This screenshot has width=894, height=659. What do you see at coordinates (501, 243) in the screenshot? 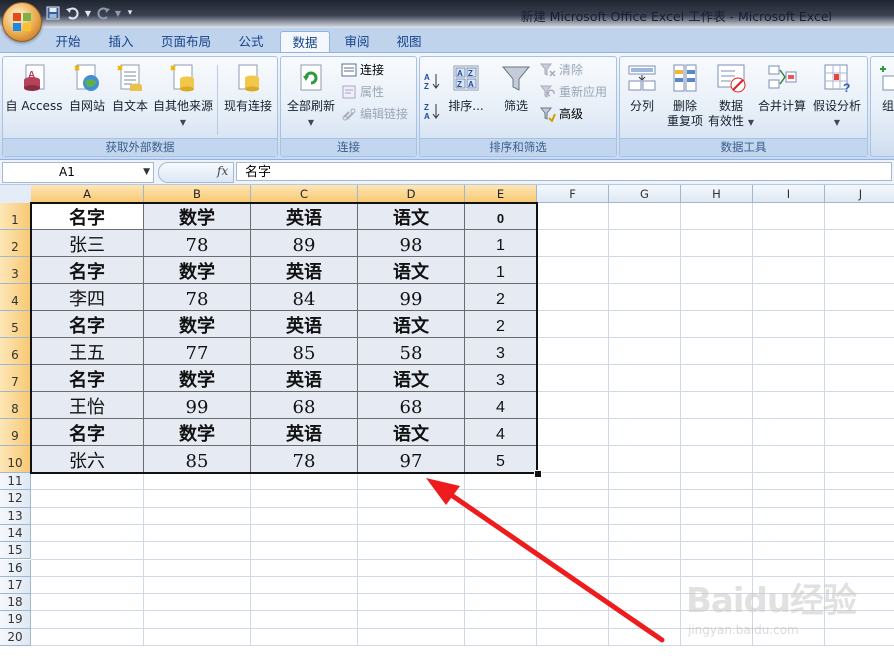
I see `cell-E2: 1` at bounding box center [501, 243].